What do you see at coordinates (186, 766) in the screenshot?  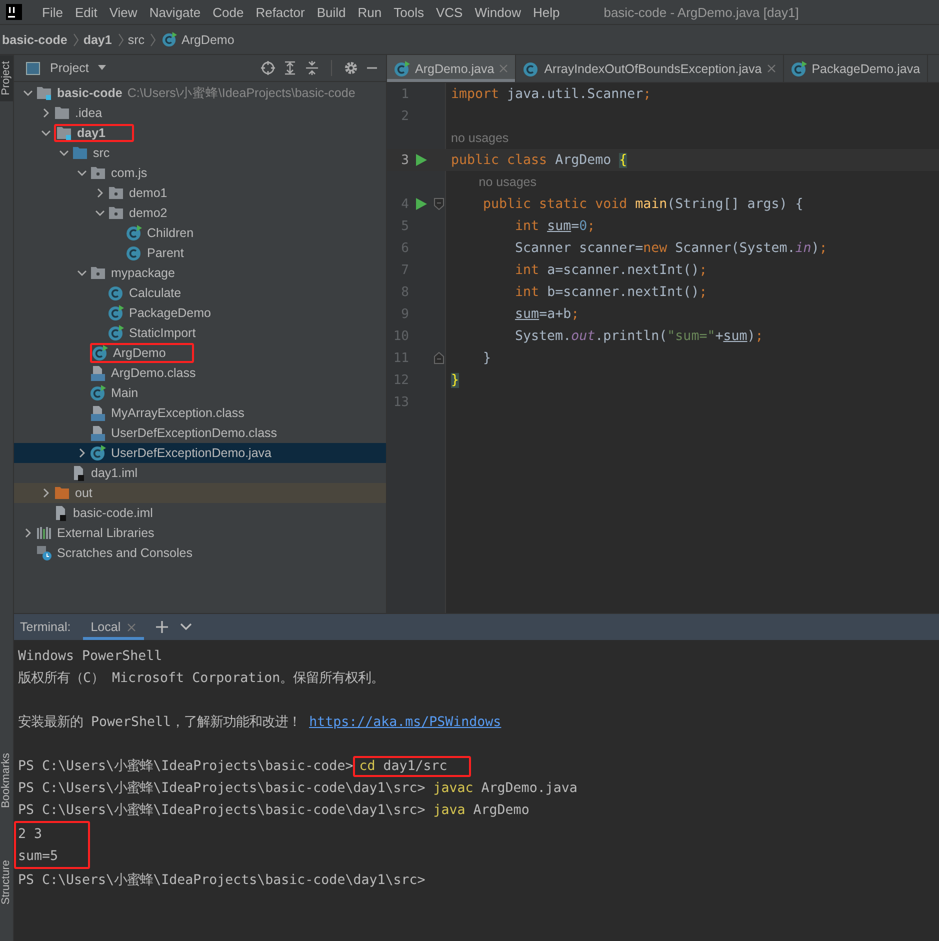 I see `terminal-prompt: PS C:\Users\小蜜蜂\IdeaProjects\basic-code>` at bounding box center [186, 766].